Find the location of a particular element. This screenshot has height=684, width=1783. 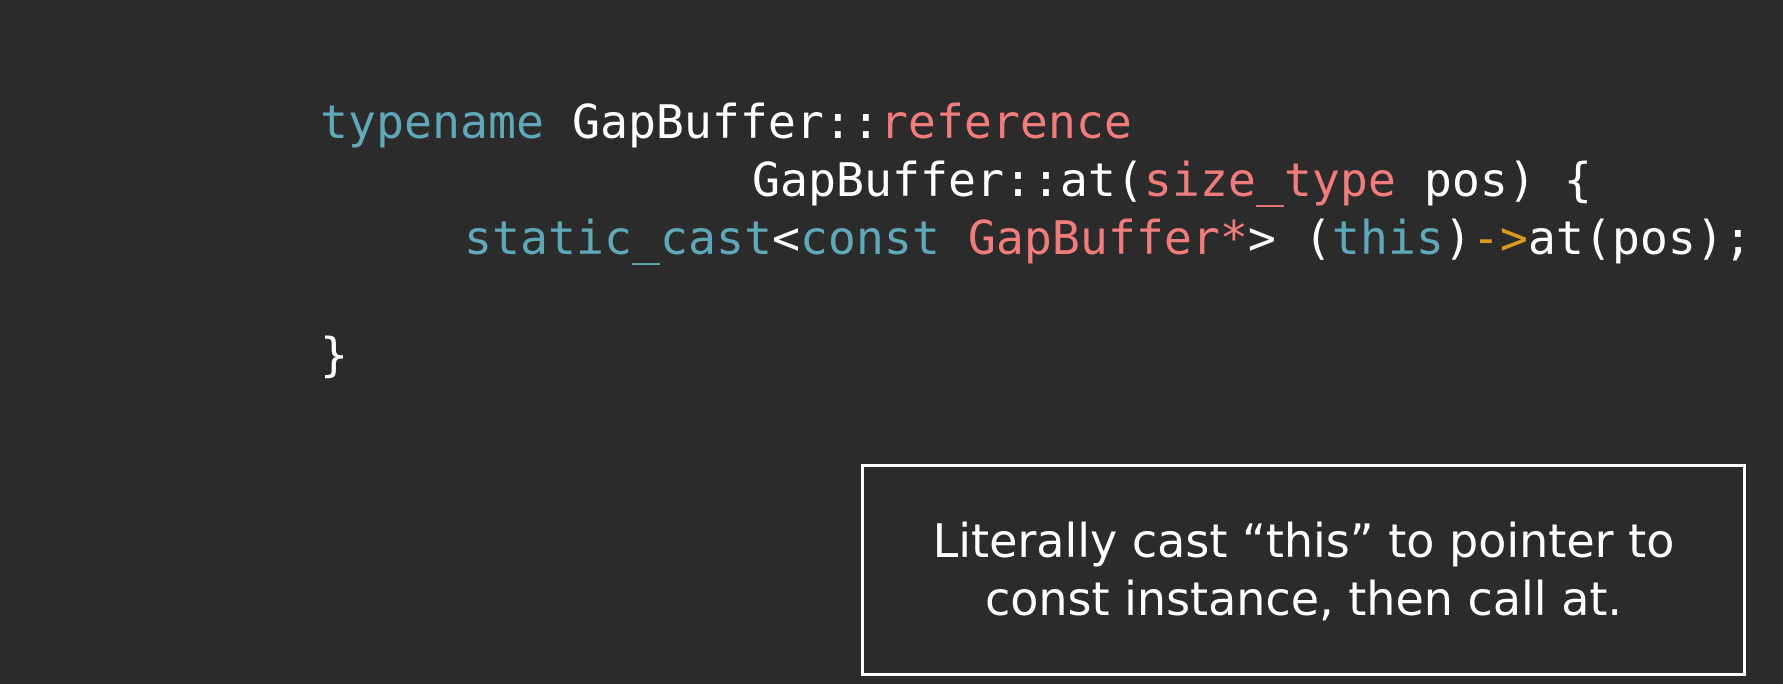

angle-open: < is located at coordinates (785, 238).